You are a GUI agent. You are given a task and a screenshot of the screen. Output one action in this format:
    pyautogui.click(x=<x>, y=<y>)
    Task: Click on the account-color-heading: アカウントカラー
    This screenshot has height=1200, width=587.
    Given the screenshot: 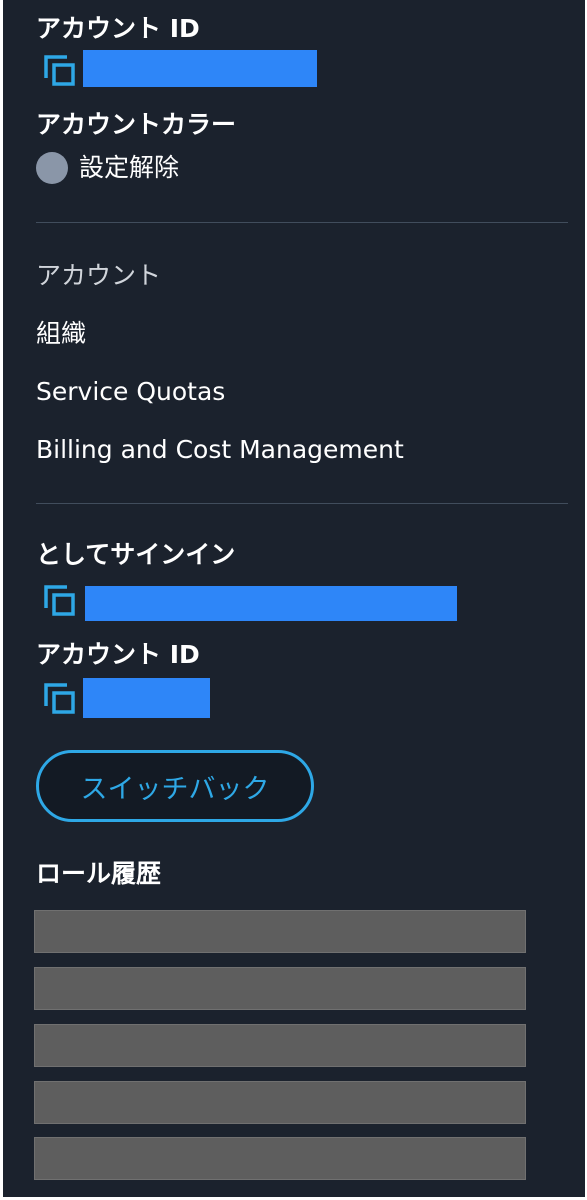 What is the action you would take?
    pyautogui.click(x=136, y=124)
    